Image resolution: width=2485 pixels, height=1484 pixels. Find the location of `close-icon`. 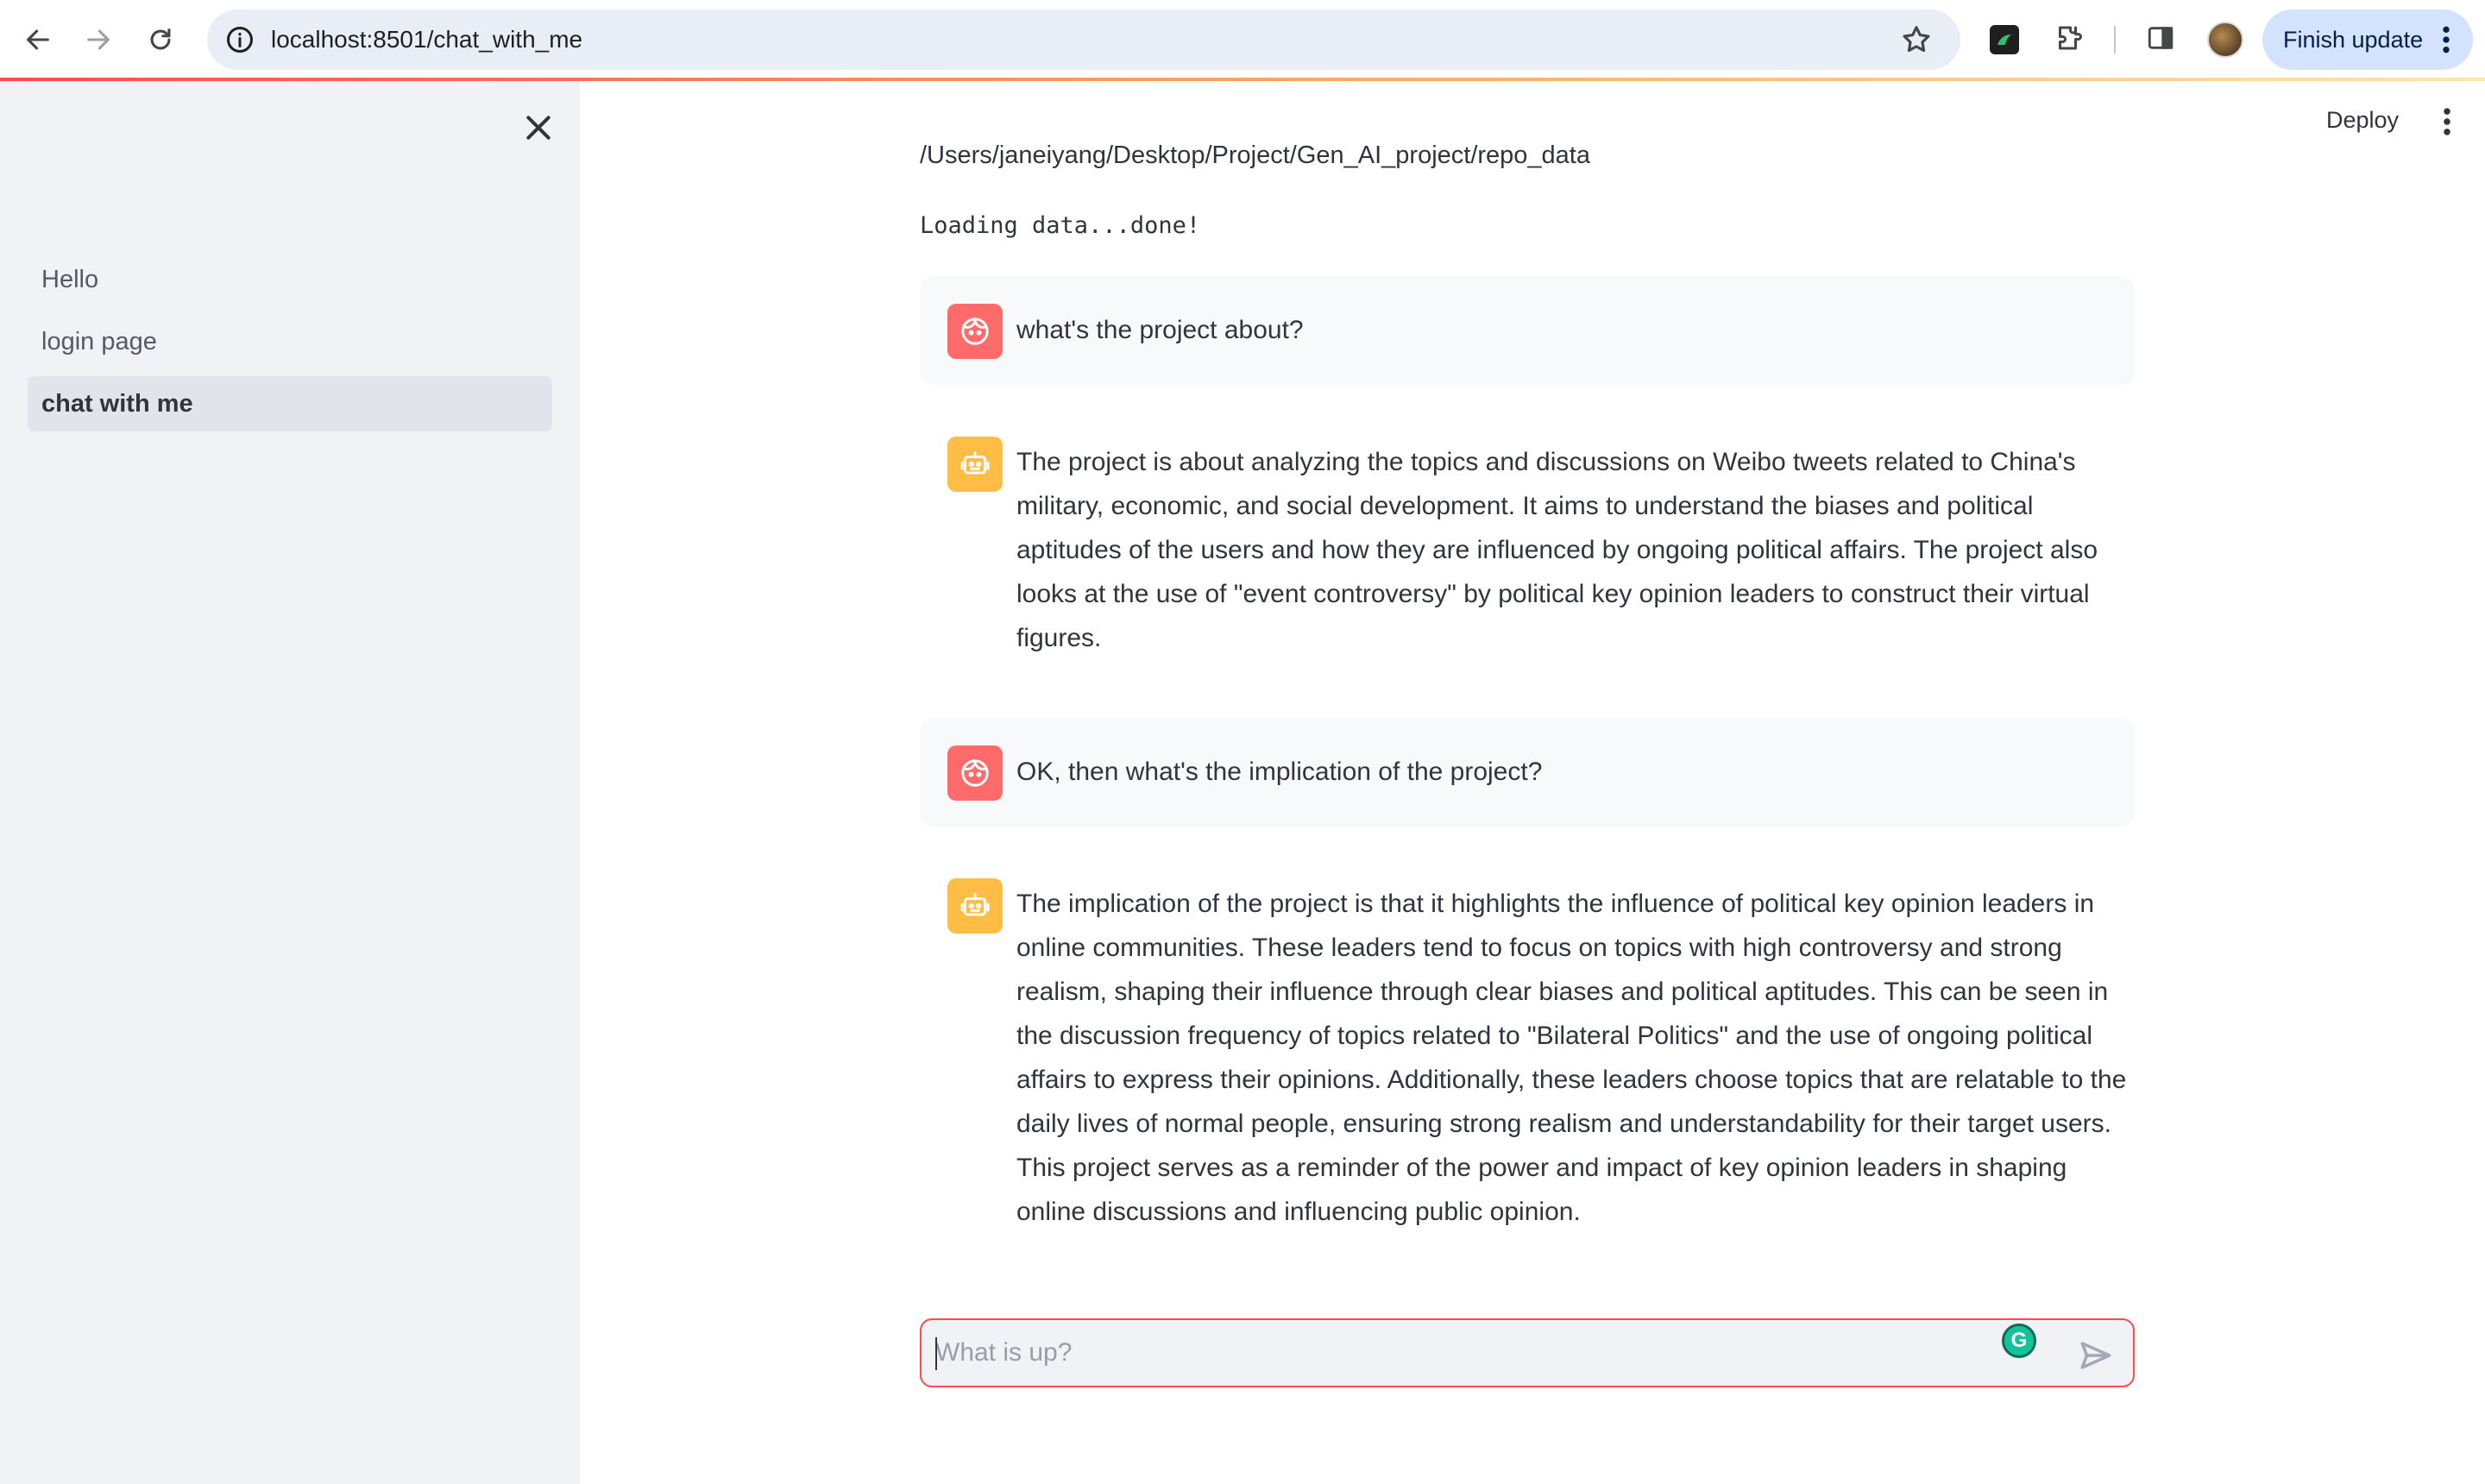

close-icon is located at coordinates (538, 127).